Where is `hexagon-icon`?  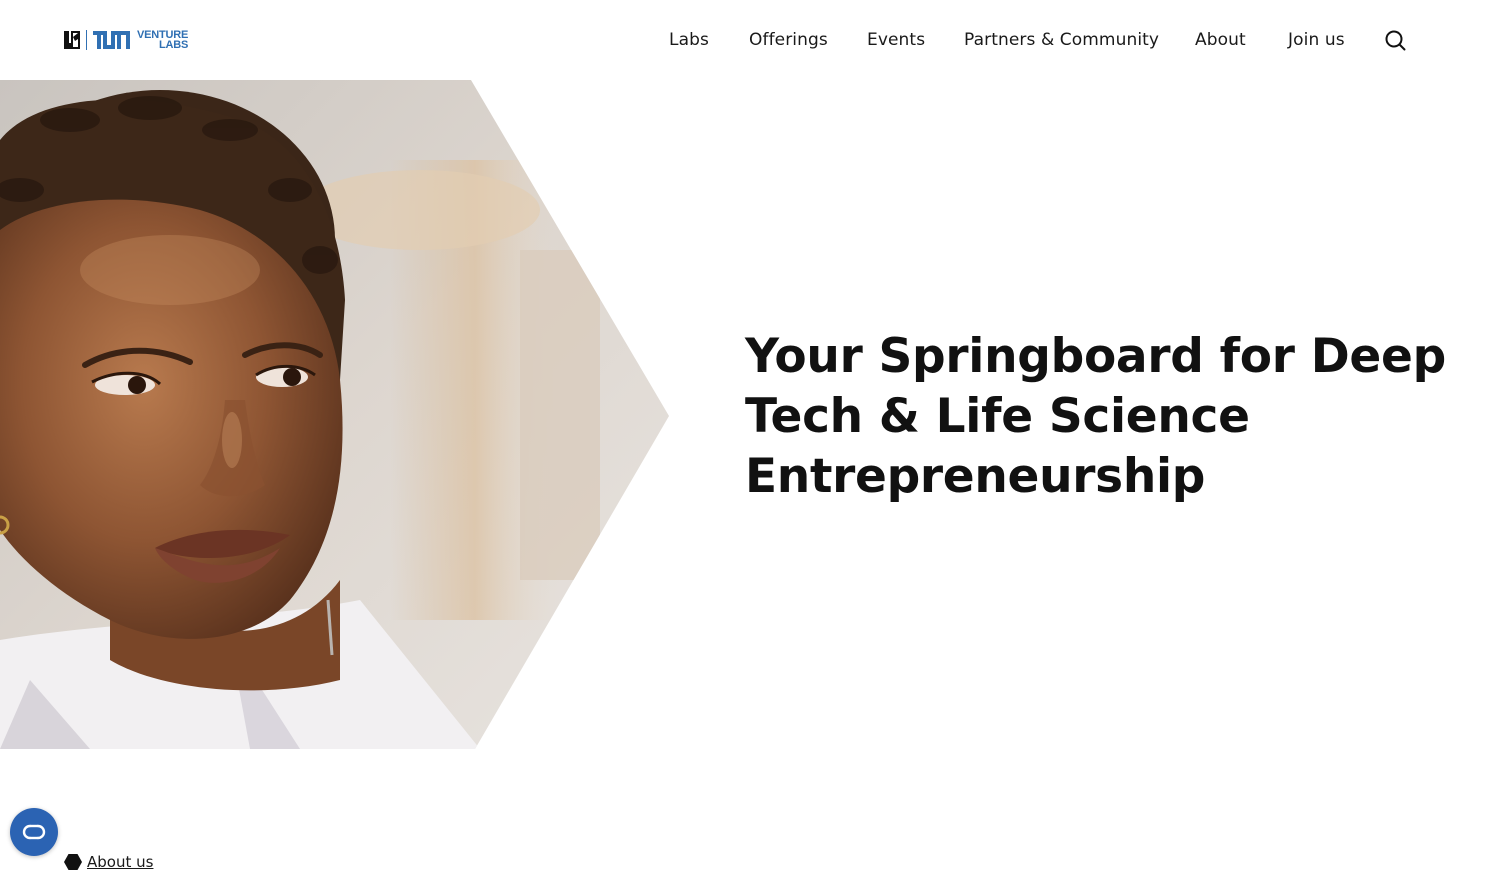
hexagon-icon is located at coordinates (73, 862).